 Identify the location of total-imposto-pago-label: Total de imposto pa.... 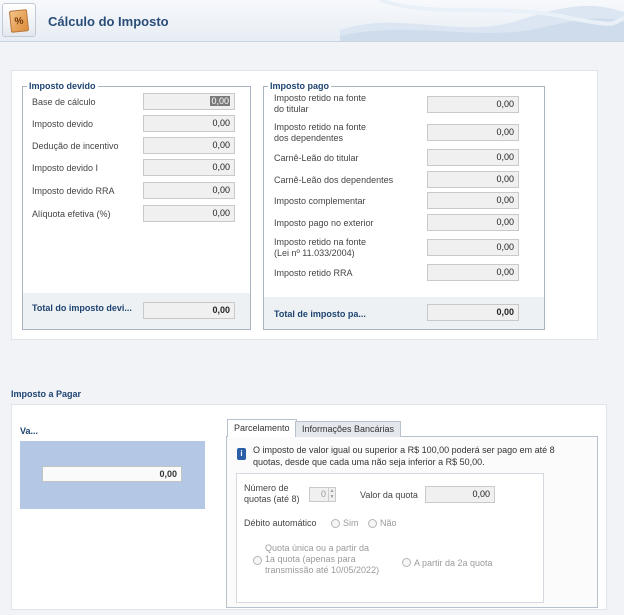
(320, 314).